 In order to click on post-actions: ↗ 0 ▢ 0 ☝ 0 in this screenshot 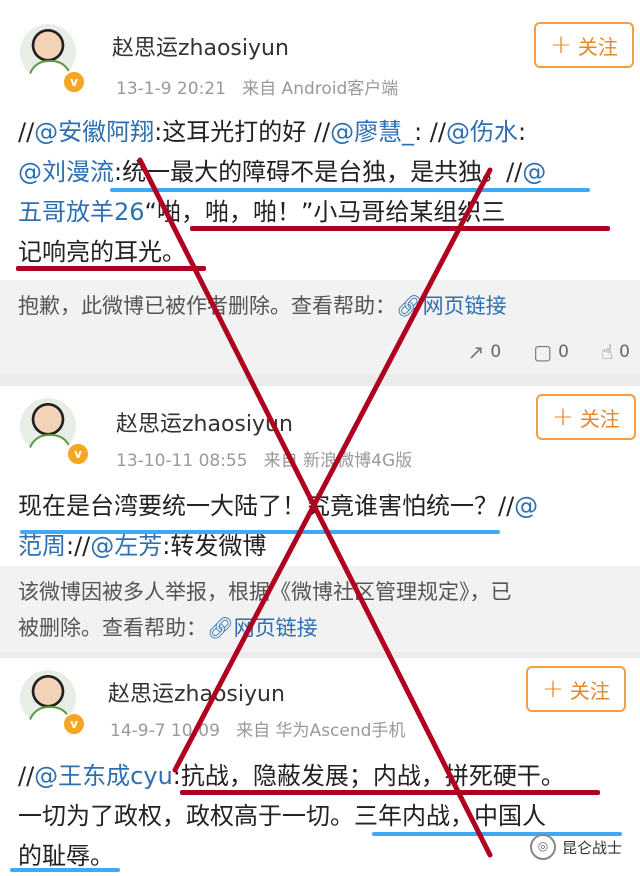, I will do `click(505, 352)`.